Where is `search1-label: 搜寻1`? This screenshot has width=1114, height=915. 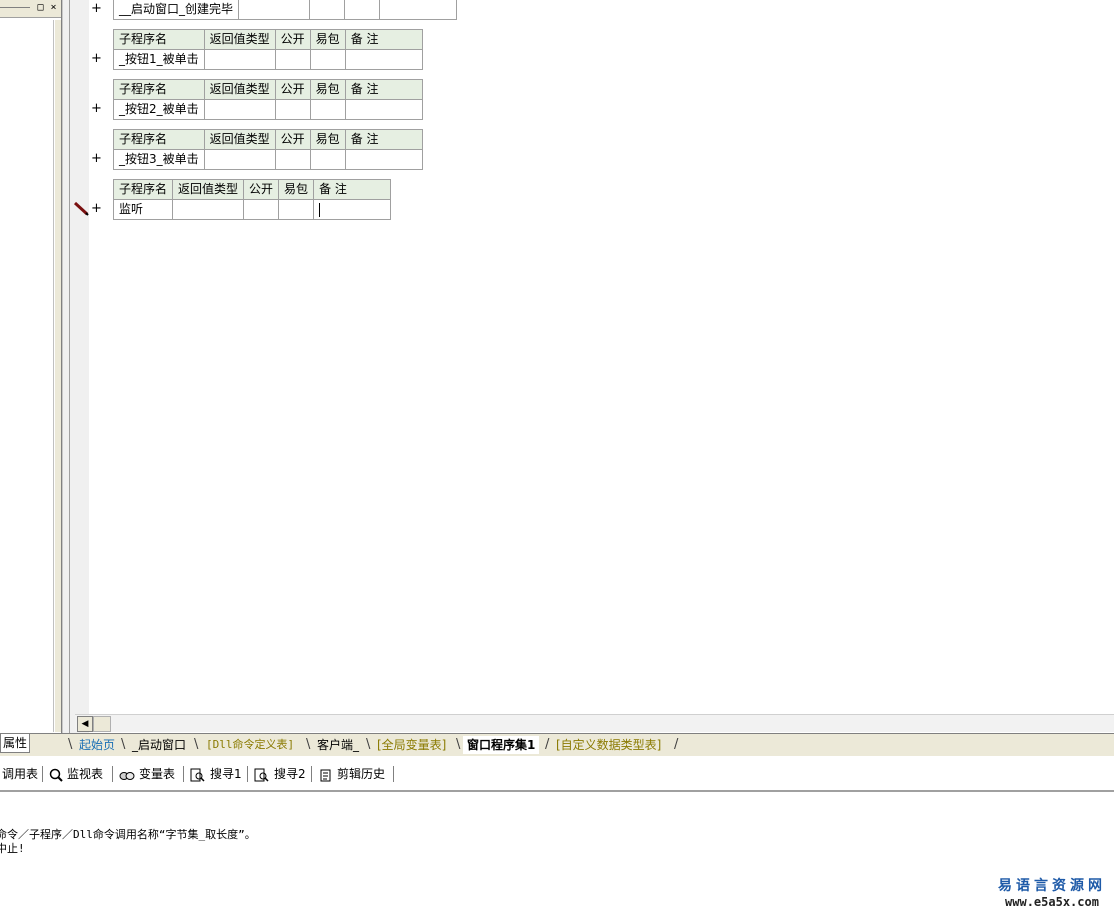
search1-label: 搜寻1 is located at coordinates (226, 774).